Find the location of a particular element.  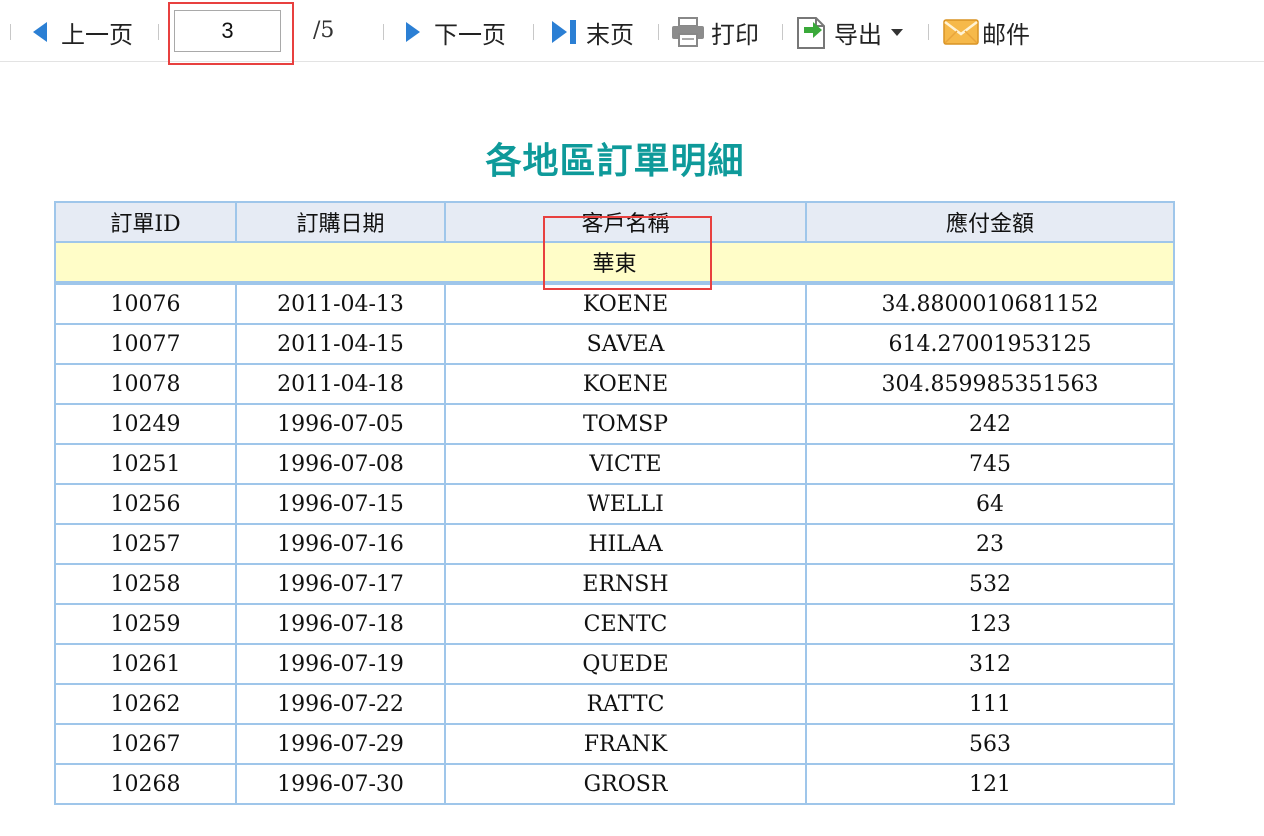

next-page-button: 下一页 is located at coordinates (454, 32).